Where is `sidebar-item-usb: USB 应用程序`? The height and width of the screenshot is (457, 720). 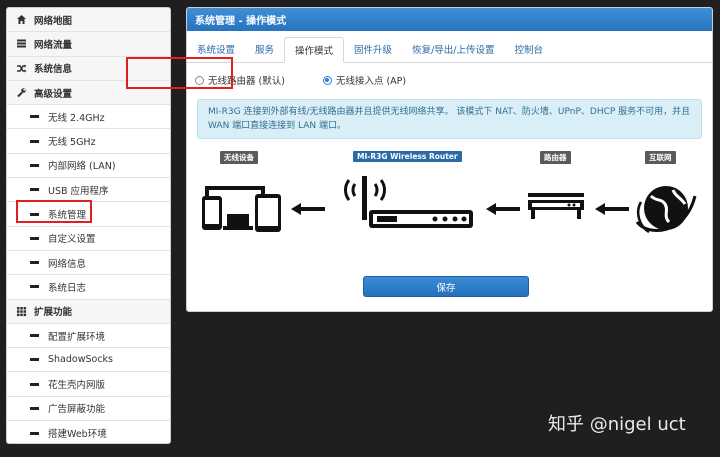
sidebar-item-usb: USB 应用程序 is located at coordinates (88, 190).